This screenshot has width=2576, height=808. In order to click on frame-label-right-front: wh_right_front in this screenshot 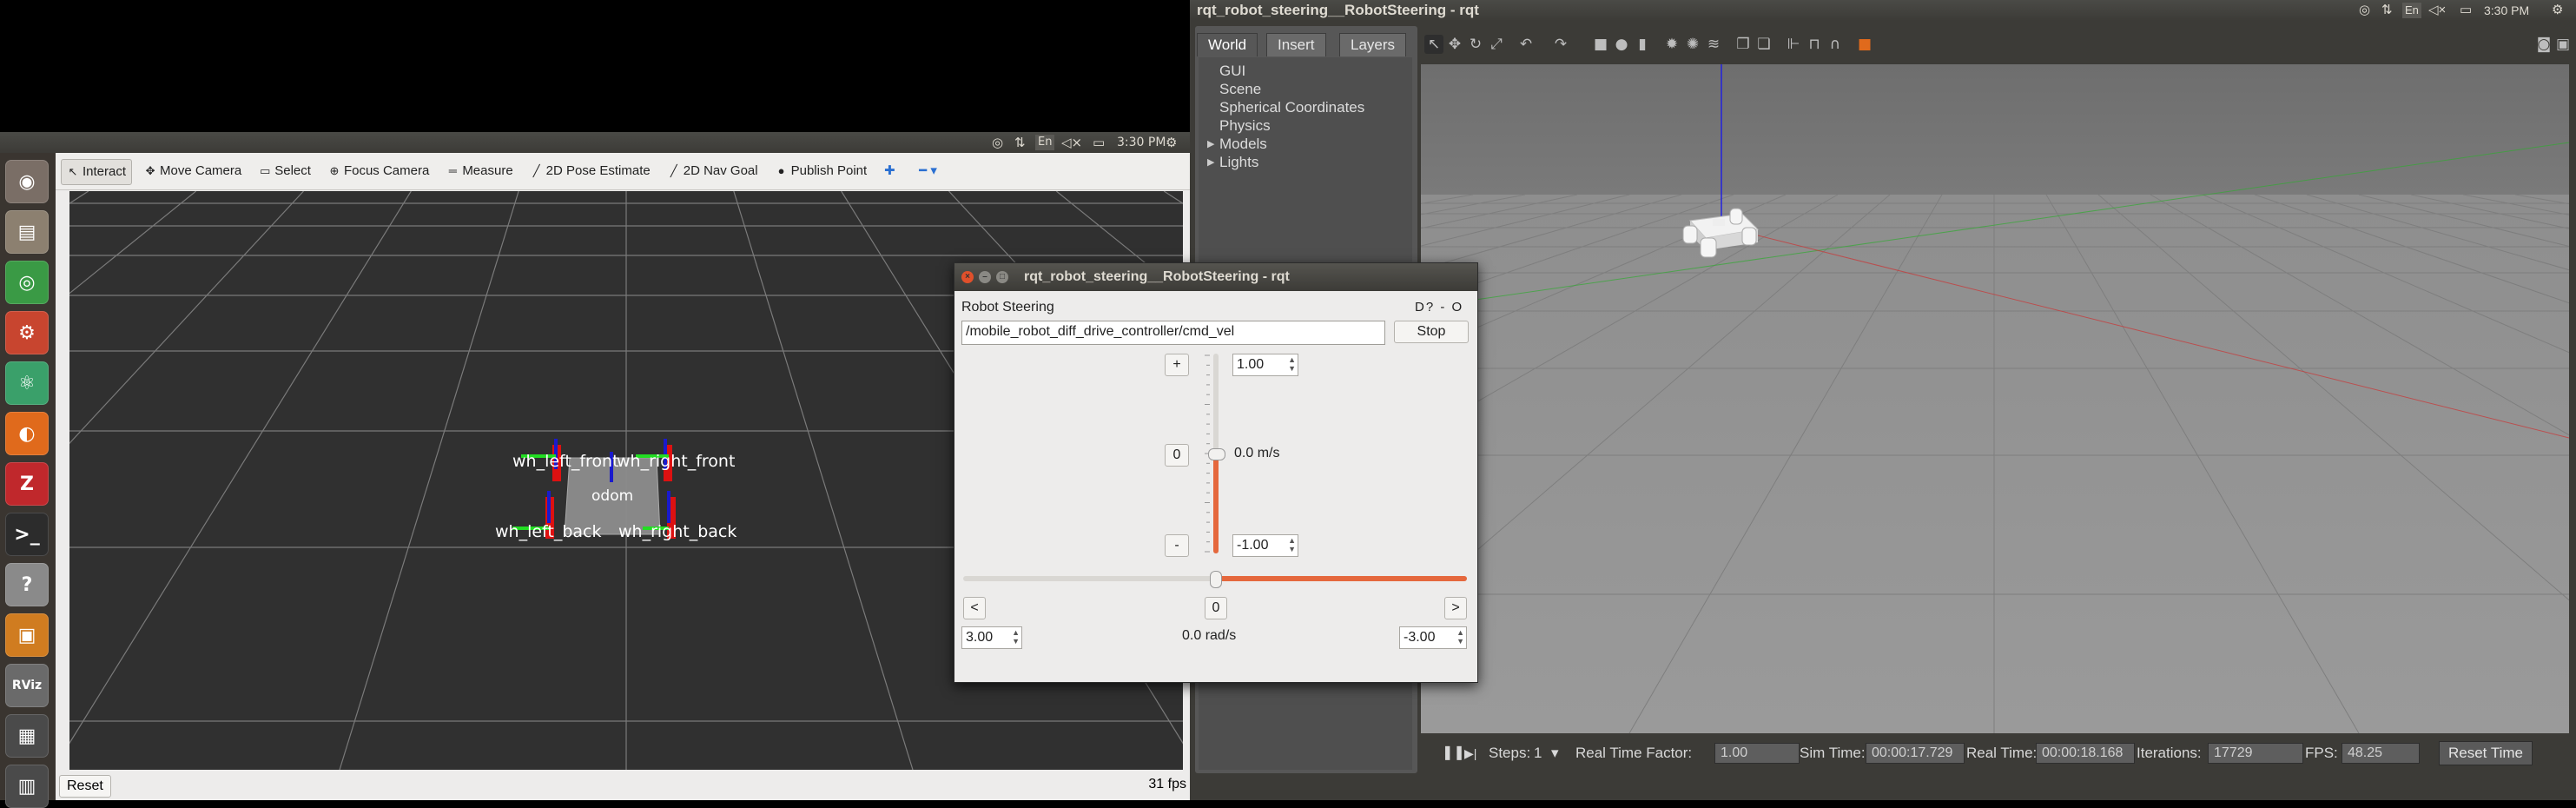, I will do `click(676, 461)`.